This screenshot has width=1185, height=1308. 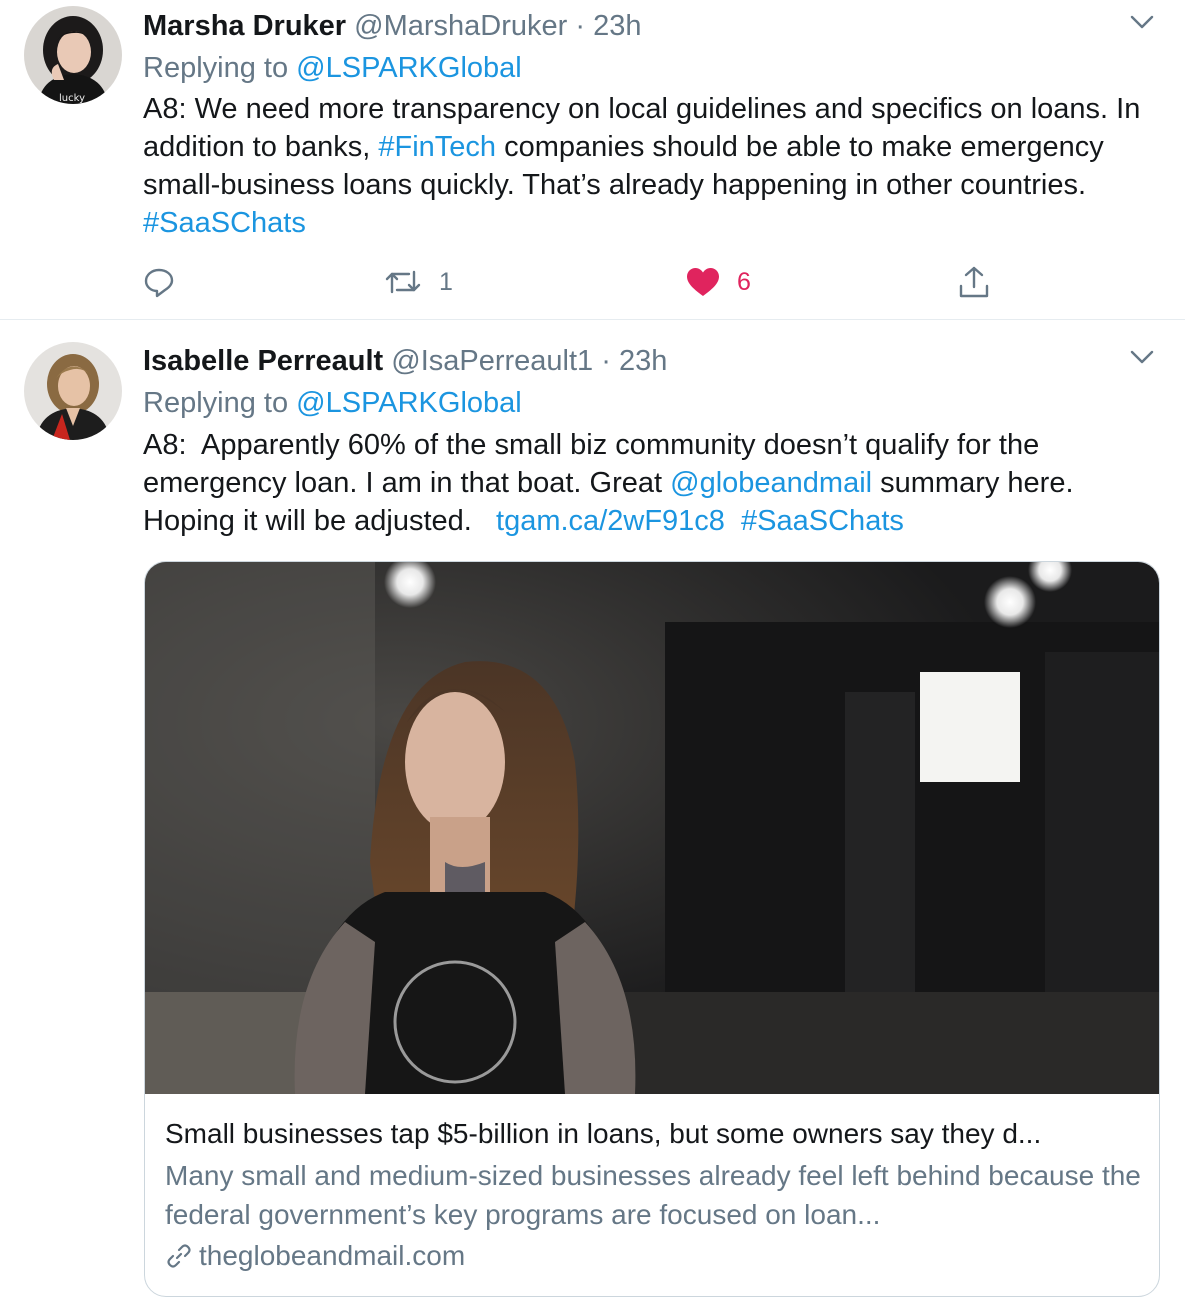 What do you see at coordinates (610, 521) in the screenshot?
I see `url-link: tgam.ca/2wF91c8` at bounding box center [610, 521].